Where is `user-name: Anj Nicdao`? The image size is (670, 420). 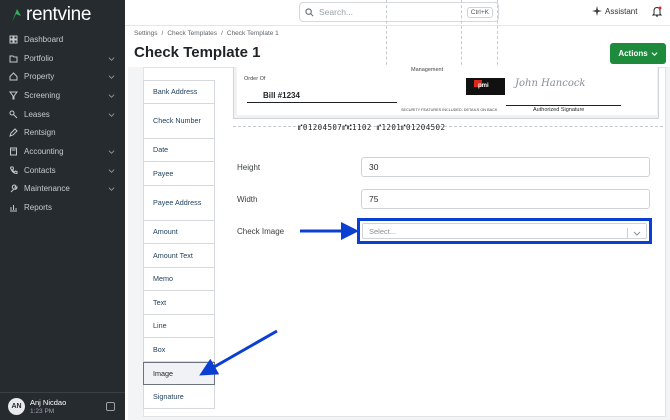 user-name: Anj Nicdao is located at coordinates (48, 402).